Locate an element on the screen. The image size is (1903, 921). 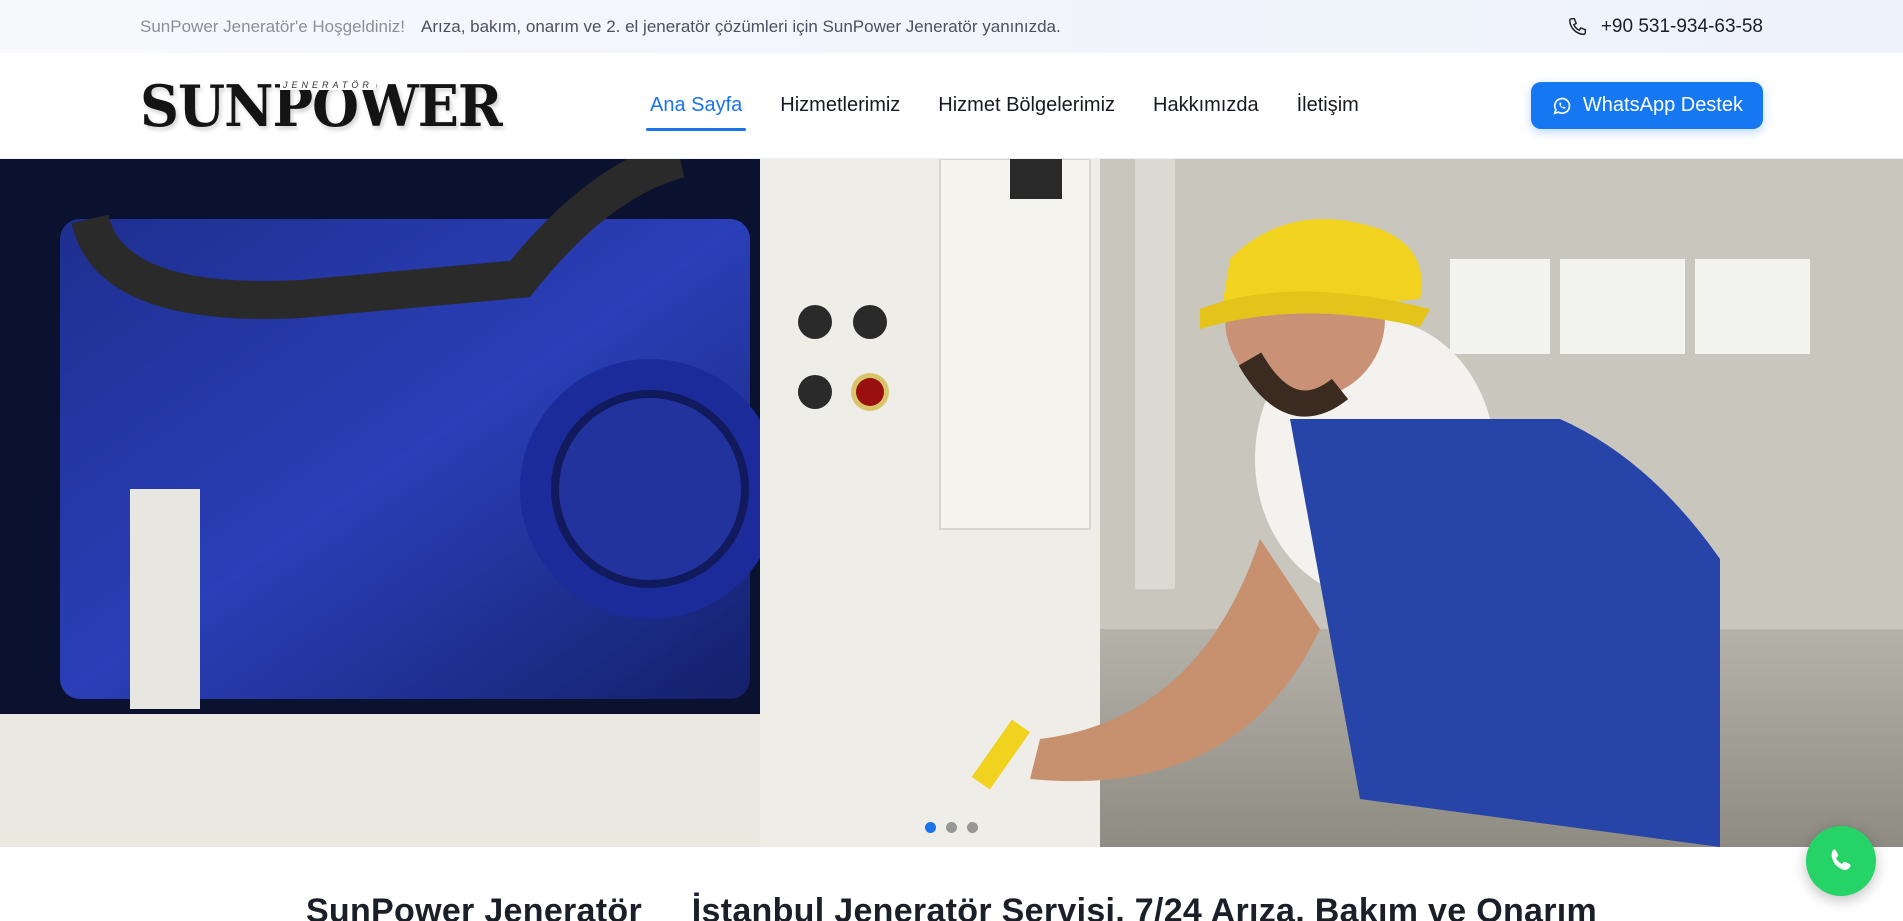
section-title-left: SunPower Jeneratör is located at coordinates (473, 906).